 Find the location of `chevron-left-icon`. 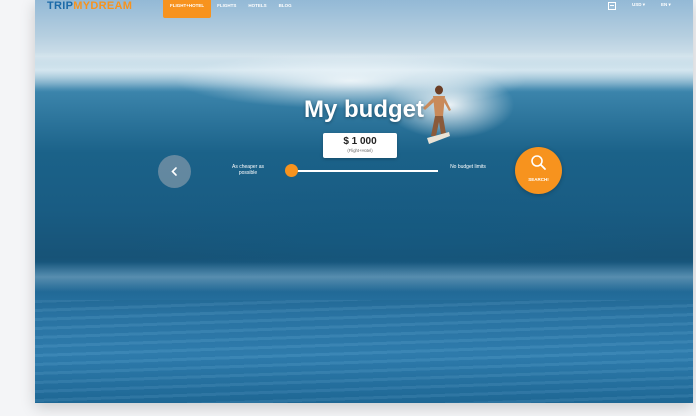

chevron-left-icon is located at coordinates (174, 171).